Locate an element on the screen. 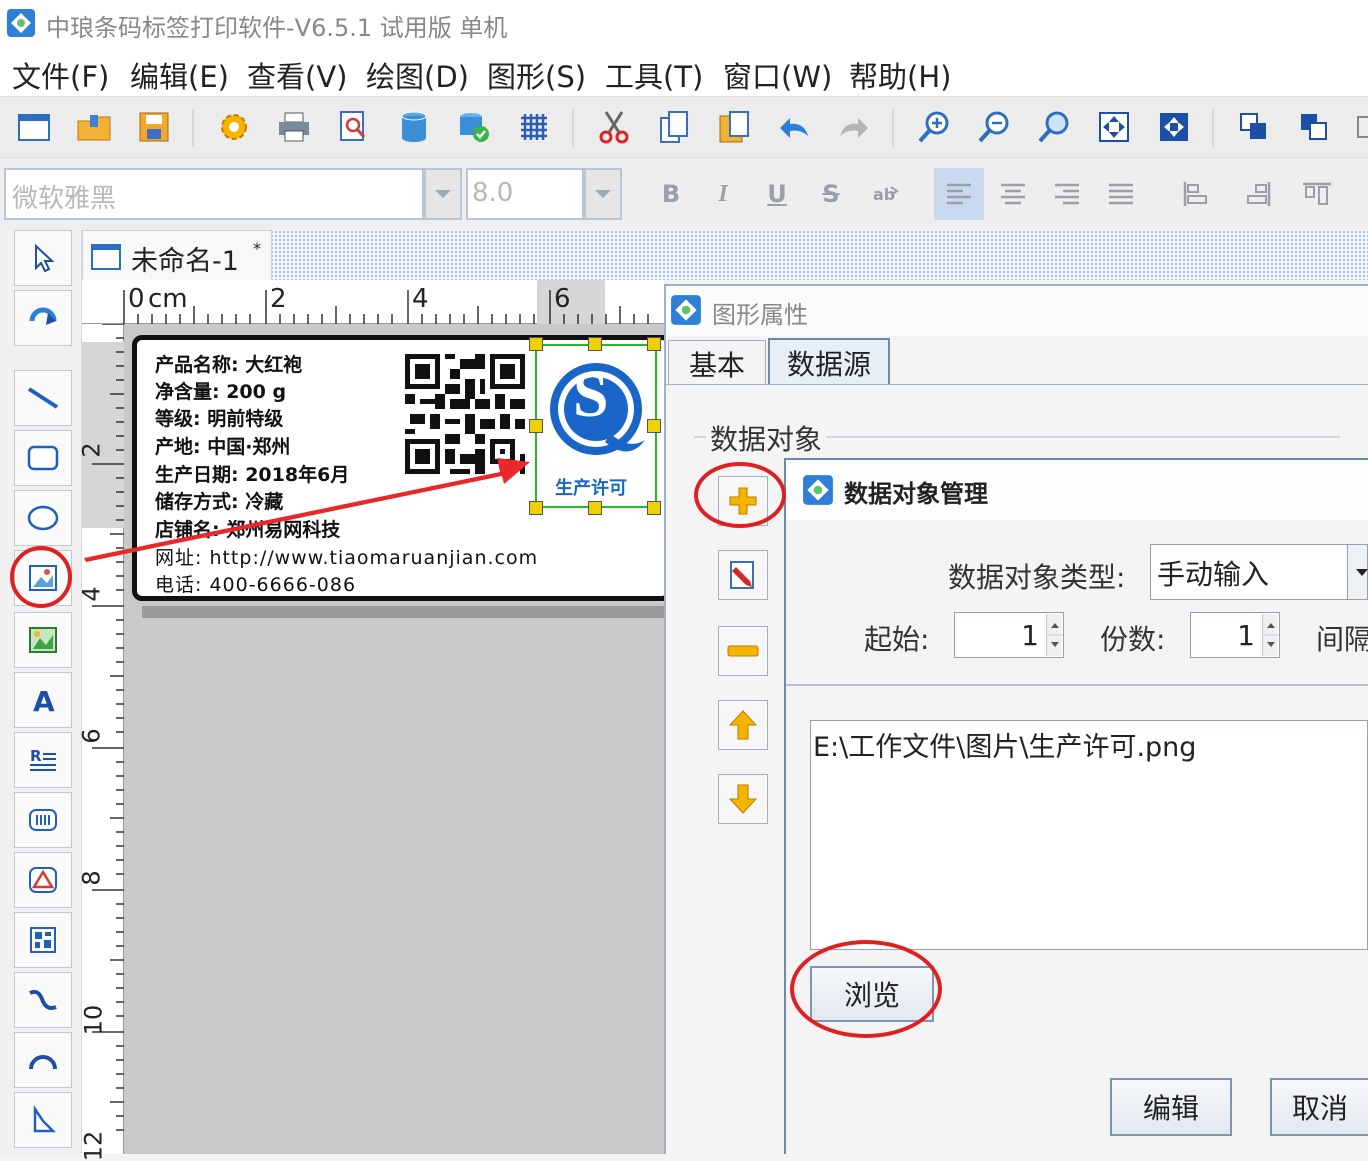  undo-icon is located at coordinates (794, 127).